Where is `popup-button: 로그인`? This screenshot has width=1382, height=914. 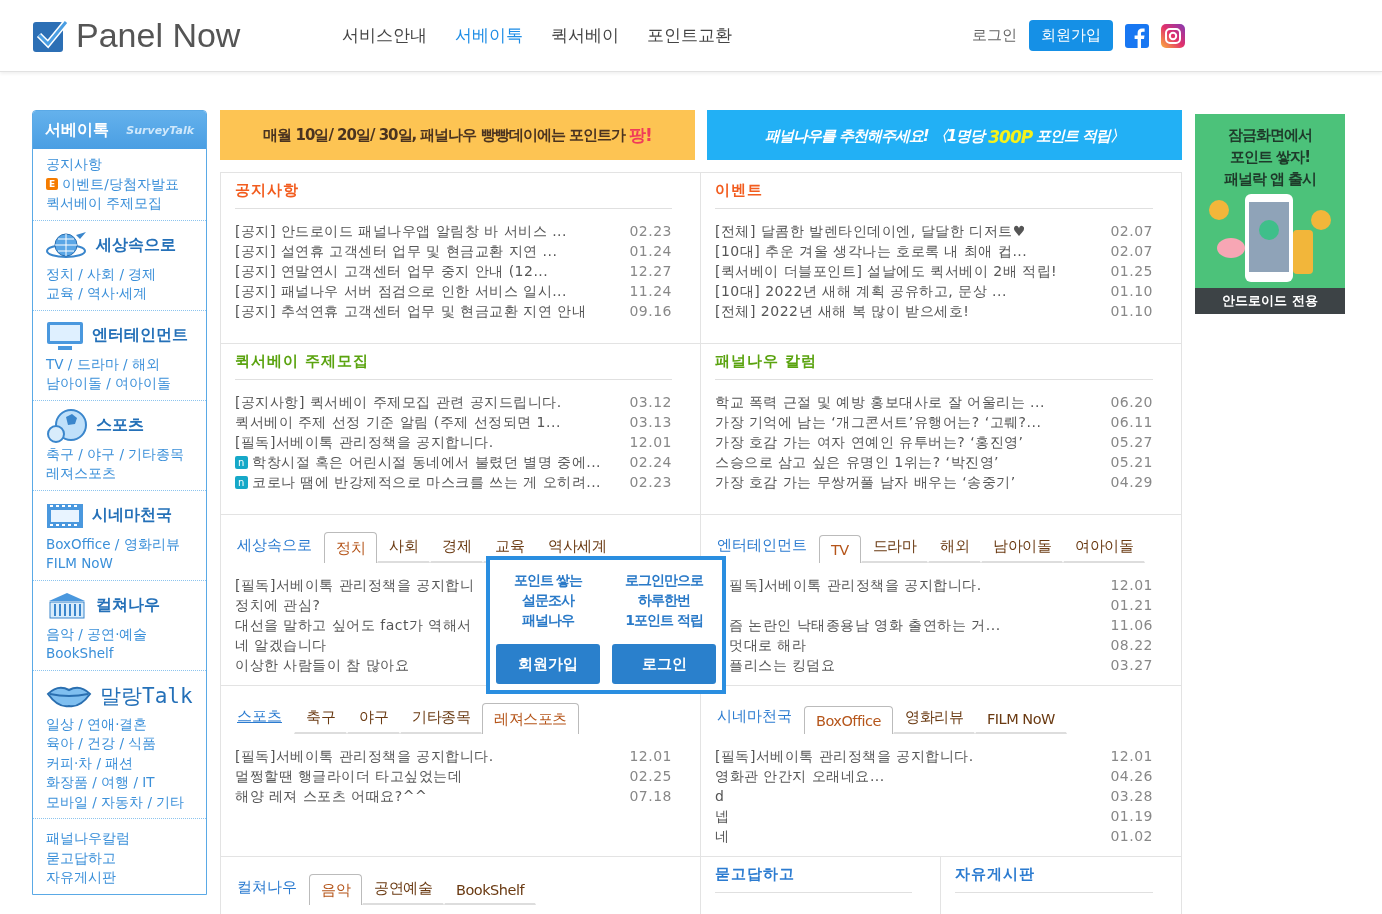
popup-button: 로그인 is located at coordinates (664, 664).